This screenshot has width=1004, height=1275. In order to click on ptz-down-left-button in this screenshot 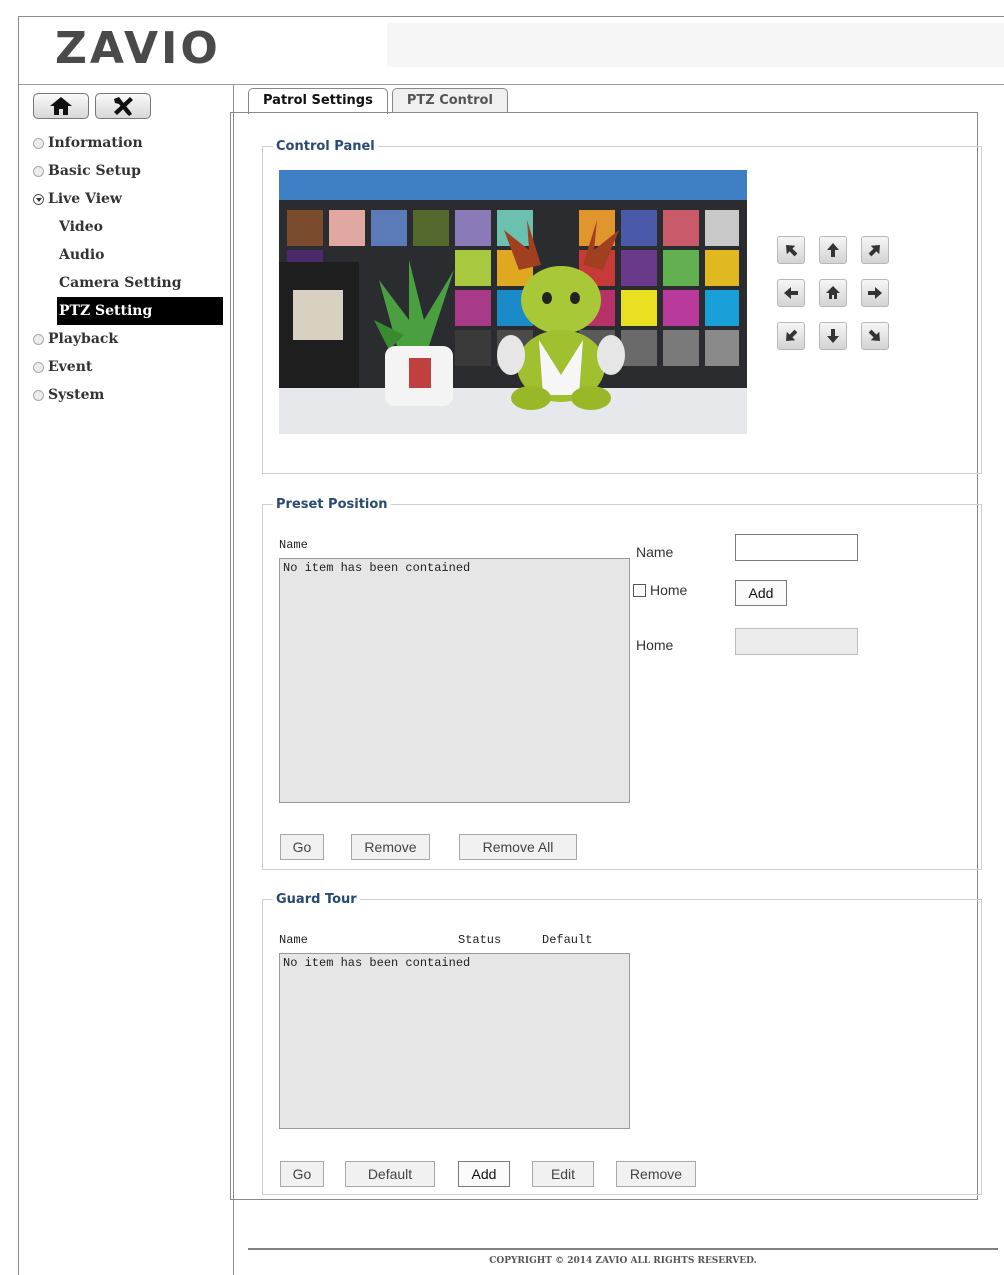, I will do `click(791, 336)`.